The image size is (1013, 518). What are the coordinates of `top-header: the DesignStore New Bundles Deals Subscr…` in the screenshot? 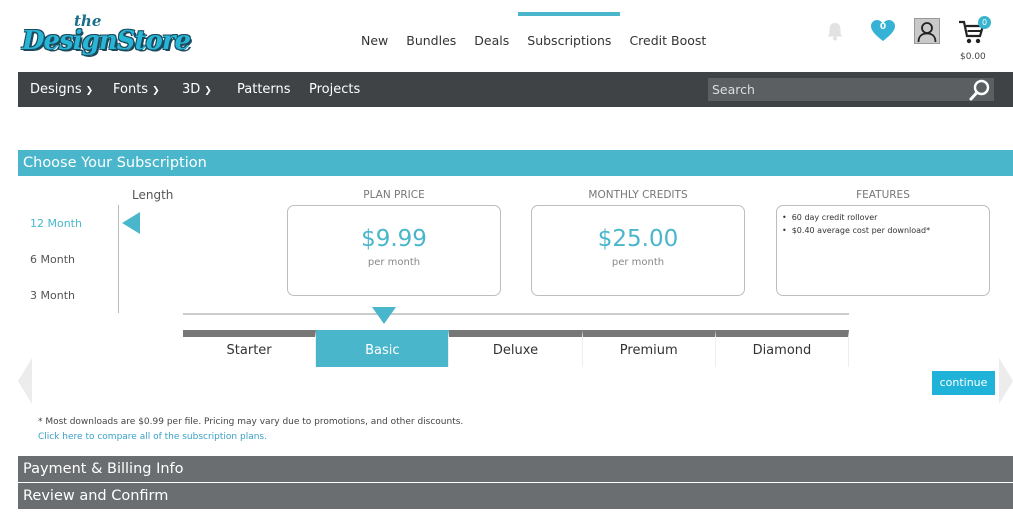 It's located at (506, 36).